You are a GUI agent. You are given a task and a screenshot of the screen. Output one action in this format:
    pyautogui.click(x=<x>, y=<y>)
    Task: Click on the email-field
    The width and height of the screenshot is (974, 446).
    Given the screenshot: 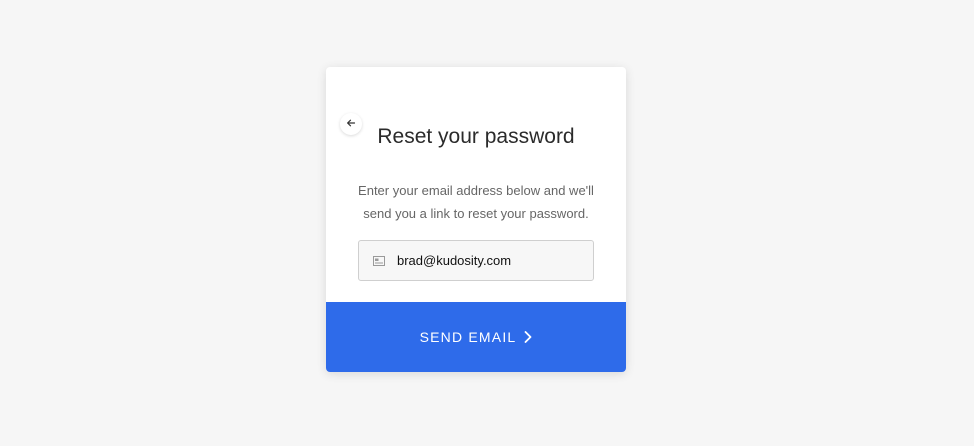 What is the action you would take?
    pyautogui.click(x=476, y=260)
    